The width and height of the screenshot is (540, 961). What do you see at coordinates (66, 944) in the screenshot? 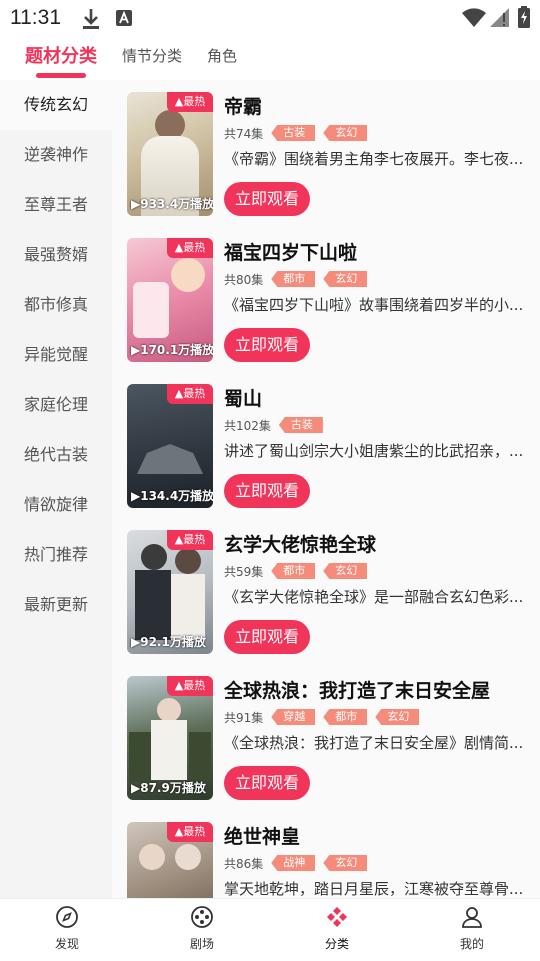
I see `nav-label: 发现` at bounding box center [66, 944].